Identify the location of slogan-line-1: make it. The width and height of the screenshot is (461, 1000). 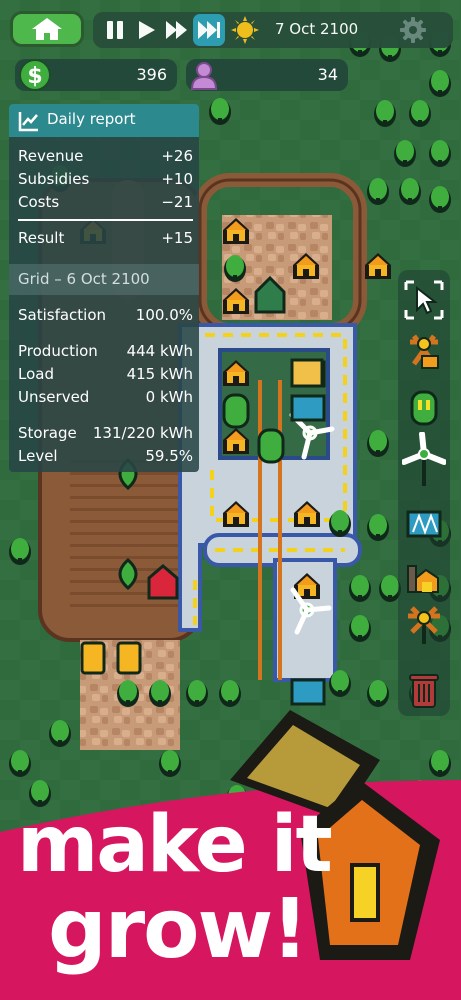
(175, 845).